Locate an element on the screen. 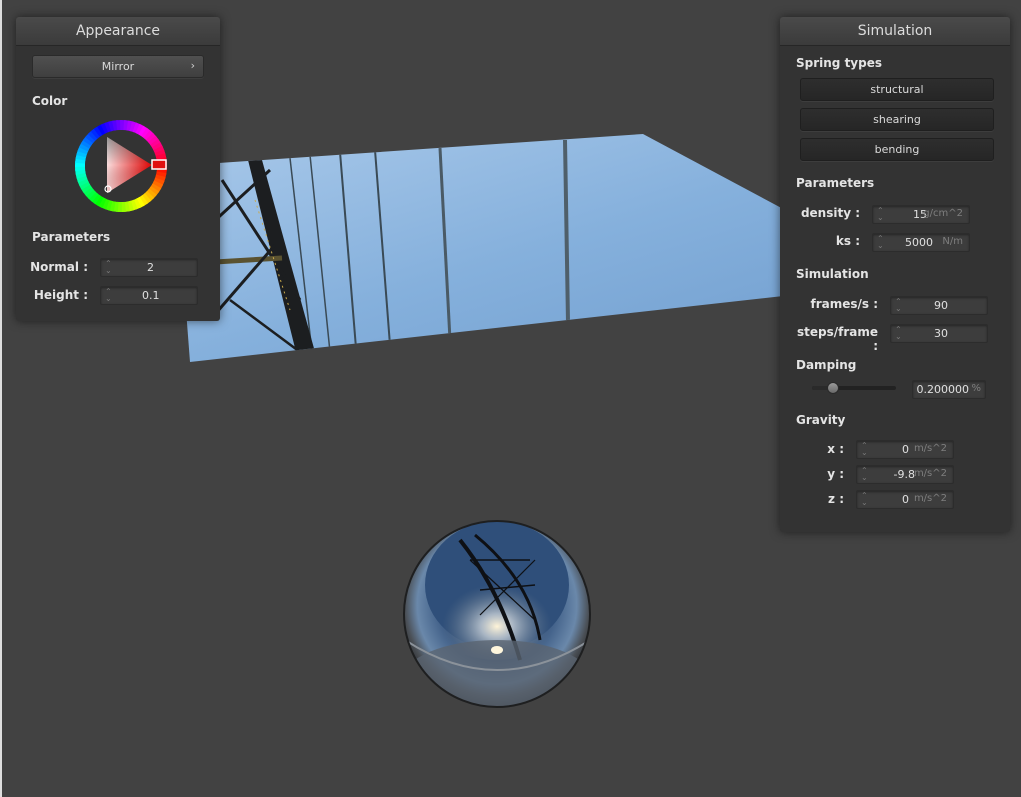 This screenshot has height=797, width=1021. gravity-z-unit: m/s^2 is located at coordinates (930, 498).